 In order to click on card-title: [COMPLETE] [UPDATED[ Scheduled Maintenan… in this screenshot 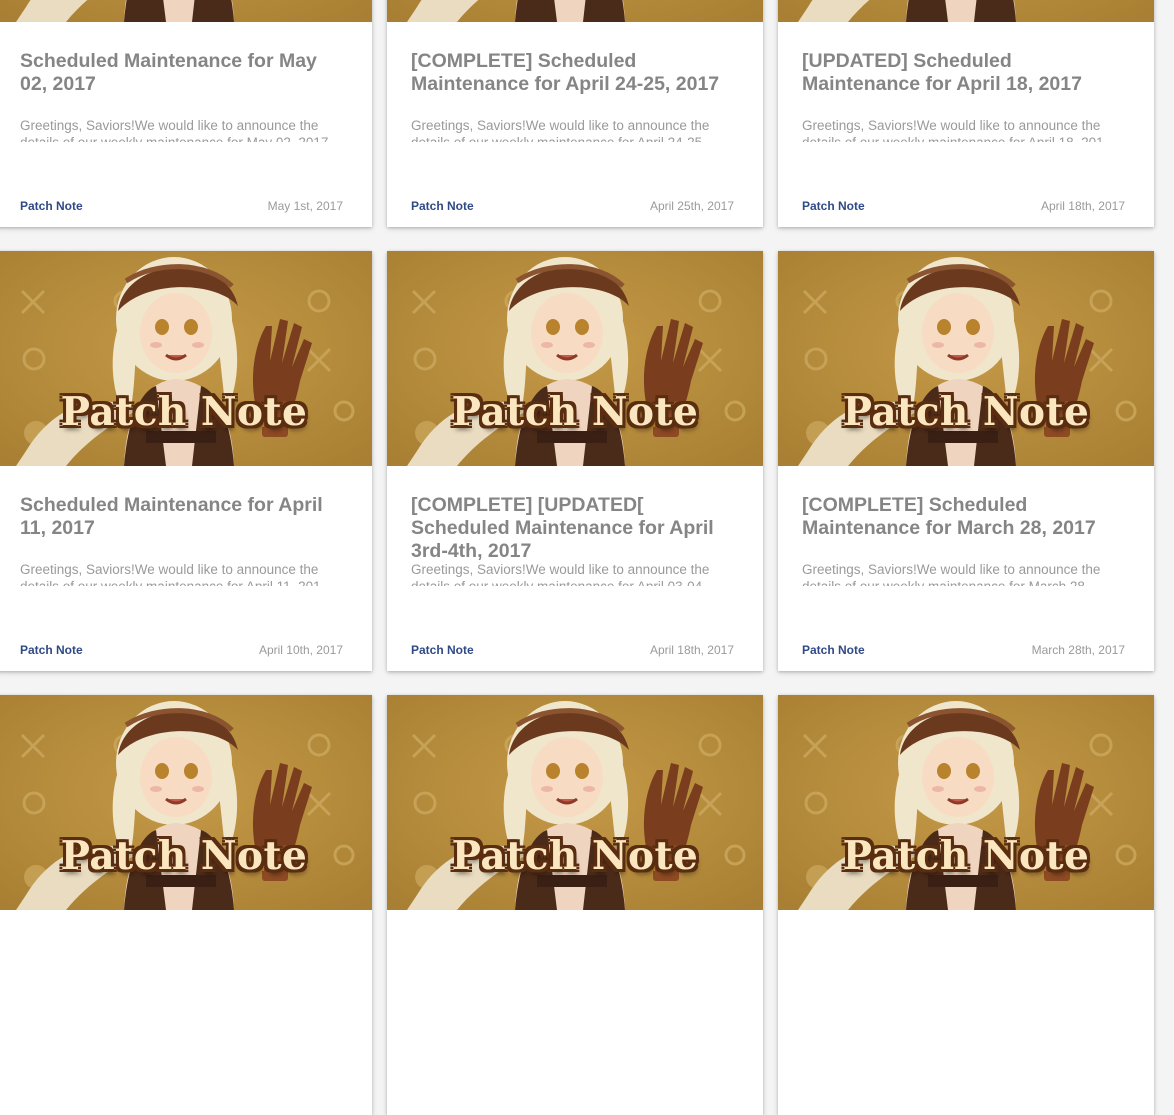, I will do `click(571, 528)`.